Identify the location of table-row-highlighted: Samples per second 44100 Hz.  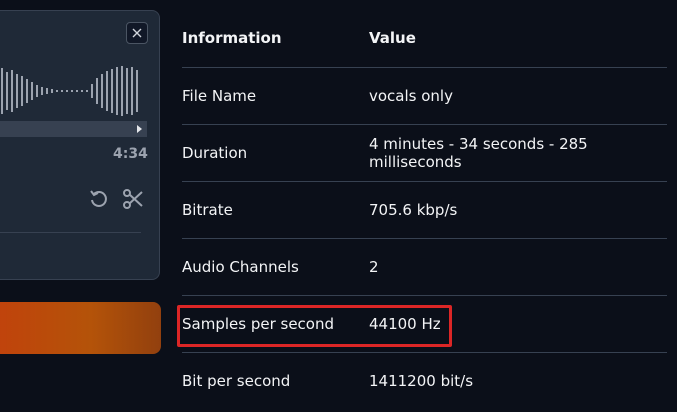
(424, 324).